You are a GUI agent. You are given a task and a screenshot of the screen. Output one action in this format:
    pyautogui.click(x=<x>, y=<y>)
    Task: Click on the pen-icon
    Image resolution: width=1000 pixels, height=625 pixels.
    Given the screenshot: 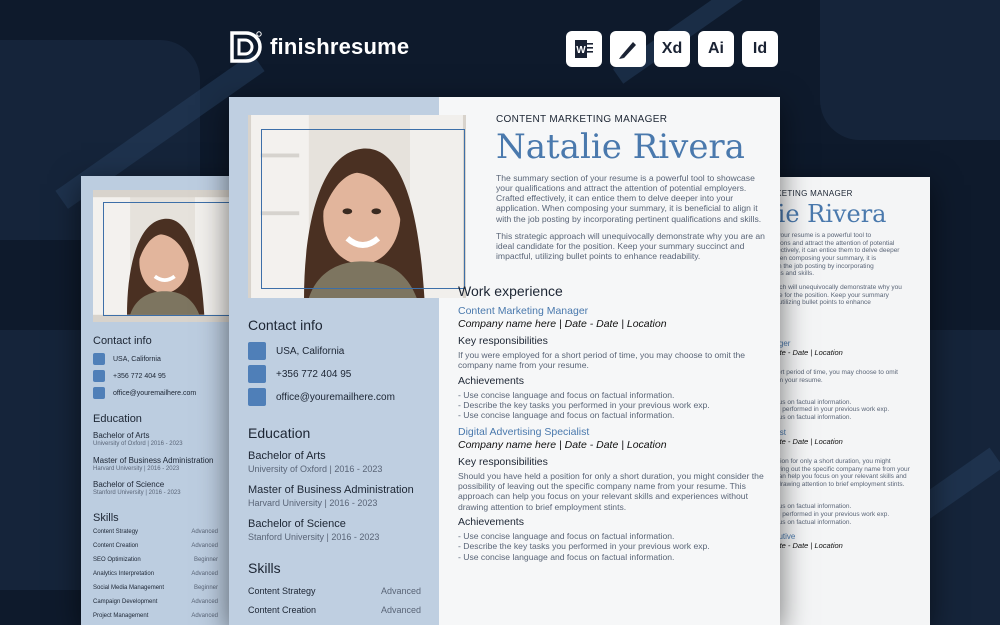 What is the action you would take?
    pyautogui.click(x=628, y=49)
    